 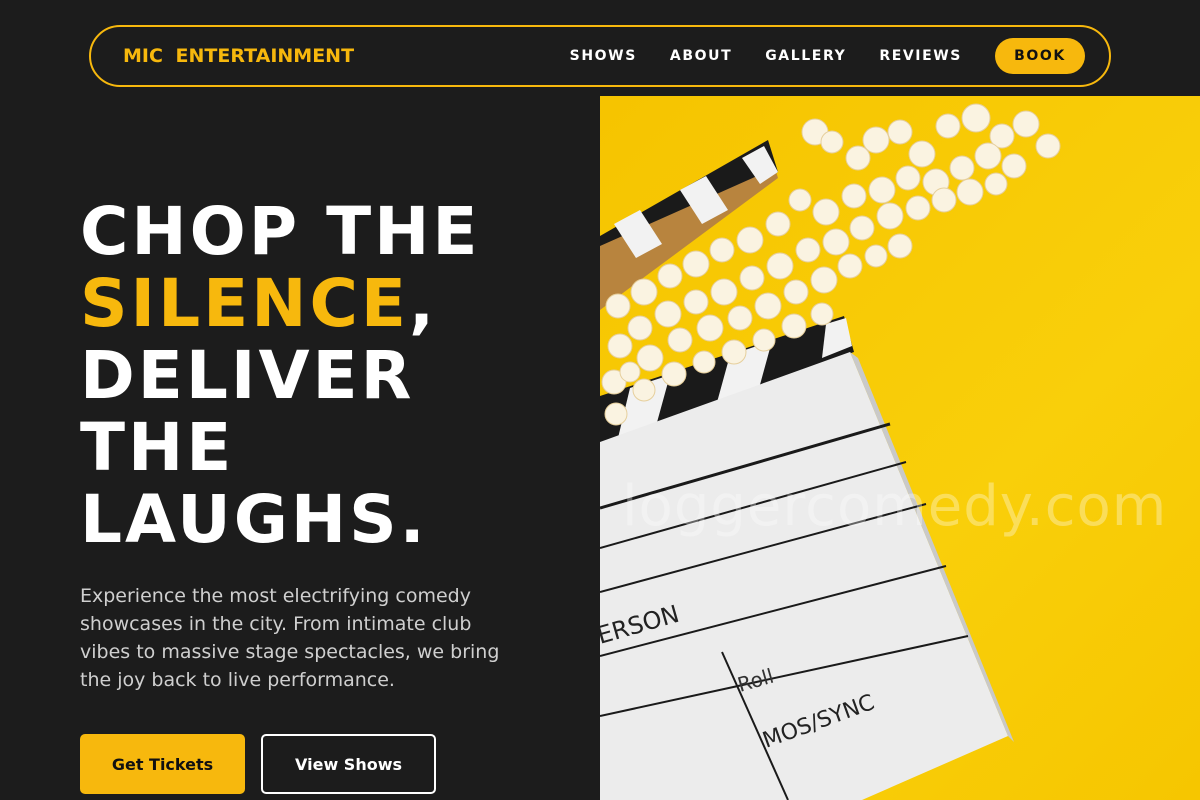 What do you see at coordinates (157, 447) in the screenshot?
I see `headline-line-3: THE` at bounding box center [157, 447].